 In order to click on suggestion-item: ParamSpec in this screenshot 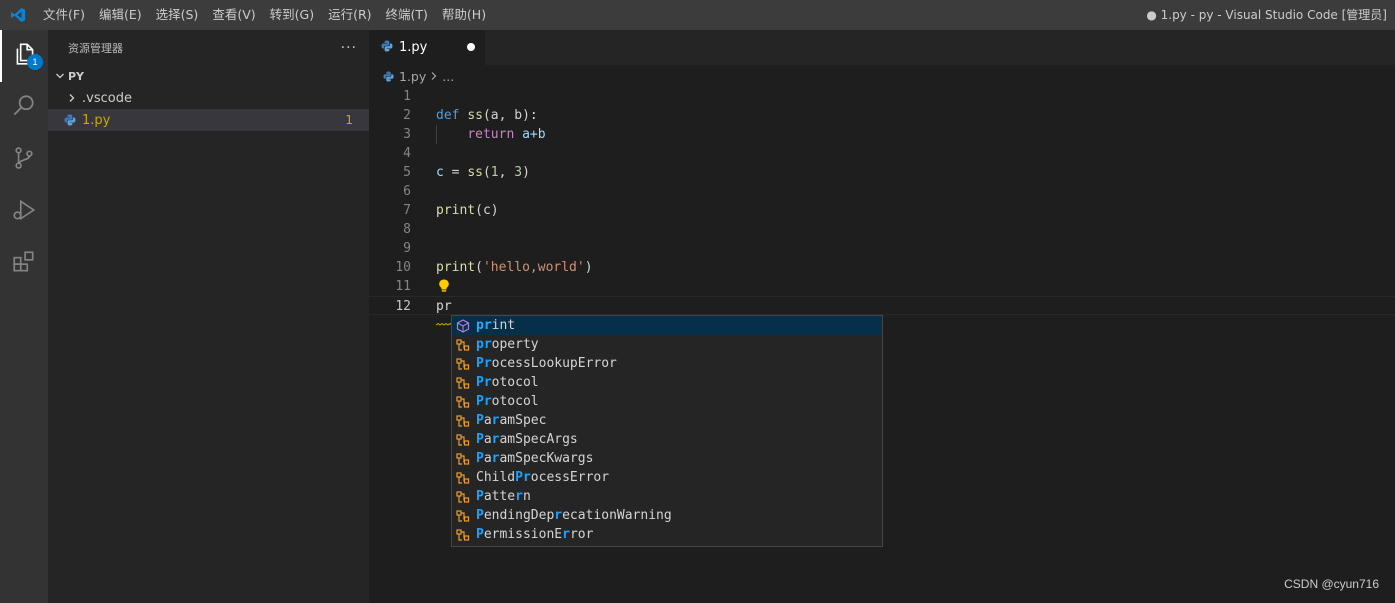, I will do `click(667, 420)`.